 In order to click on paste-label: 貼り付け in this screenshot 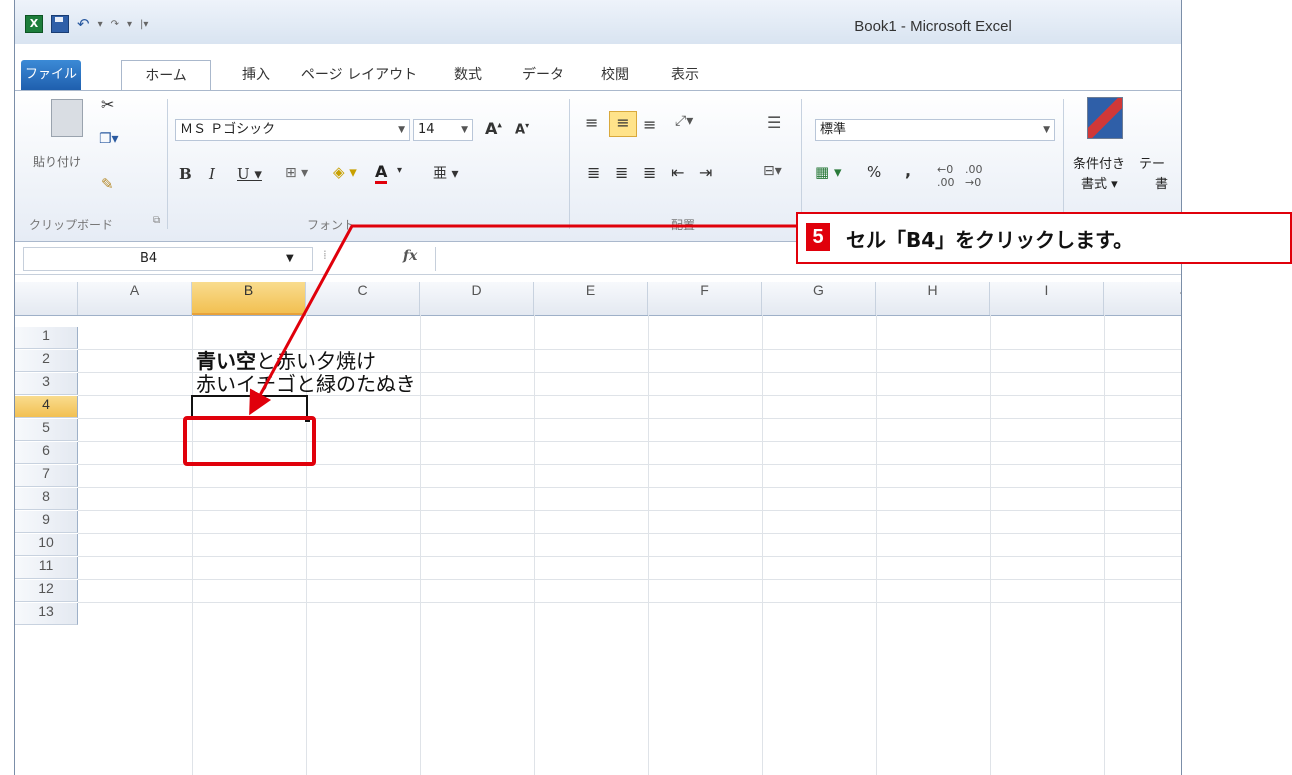, I will do `click(57, 161)`.